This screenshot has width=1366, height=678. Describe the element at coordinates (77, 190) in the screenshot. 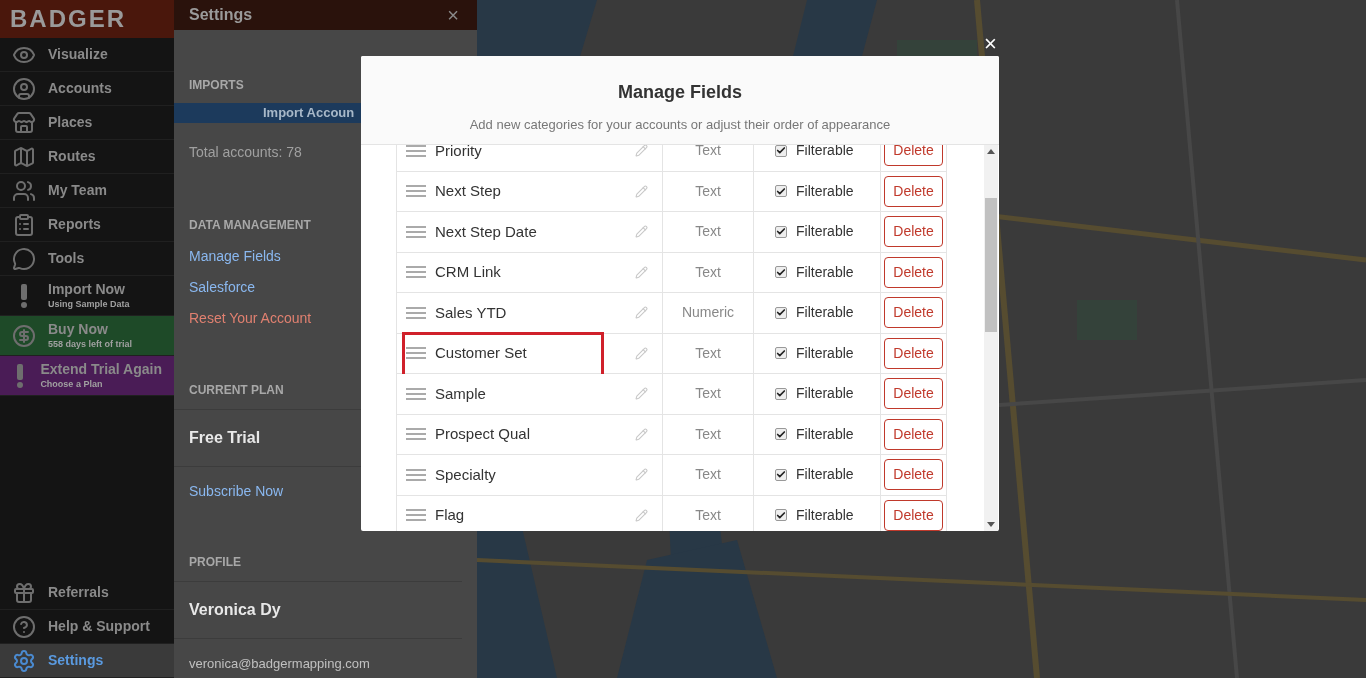

I see `item-label: My Team` at that location.